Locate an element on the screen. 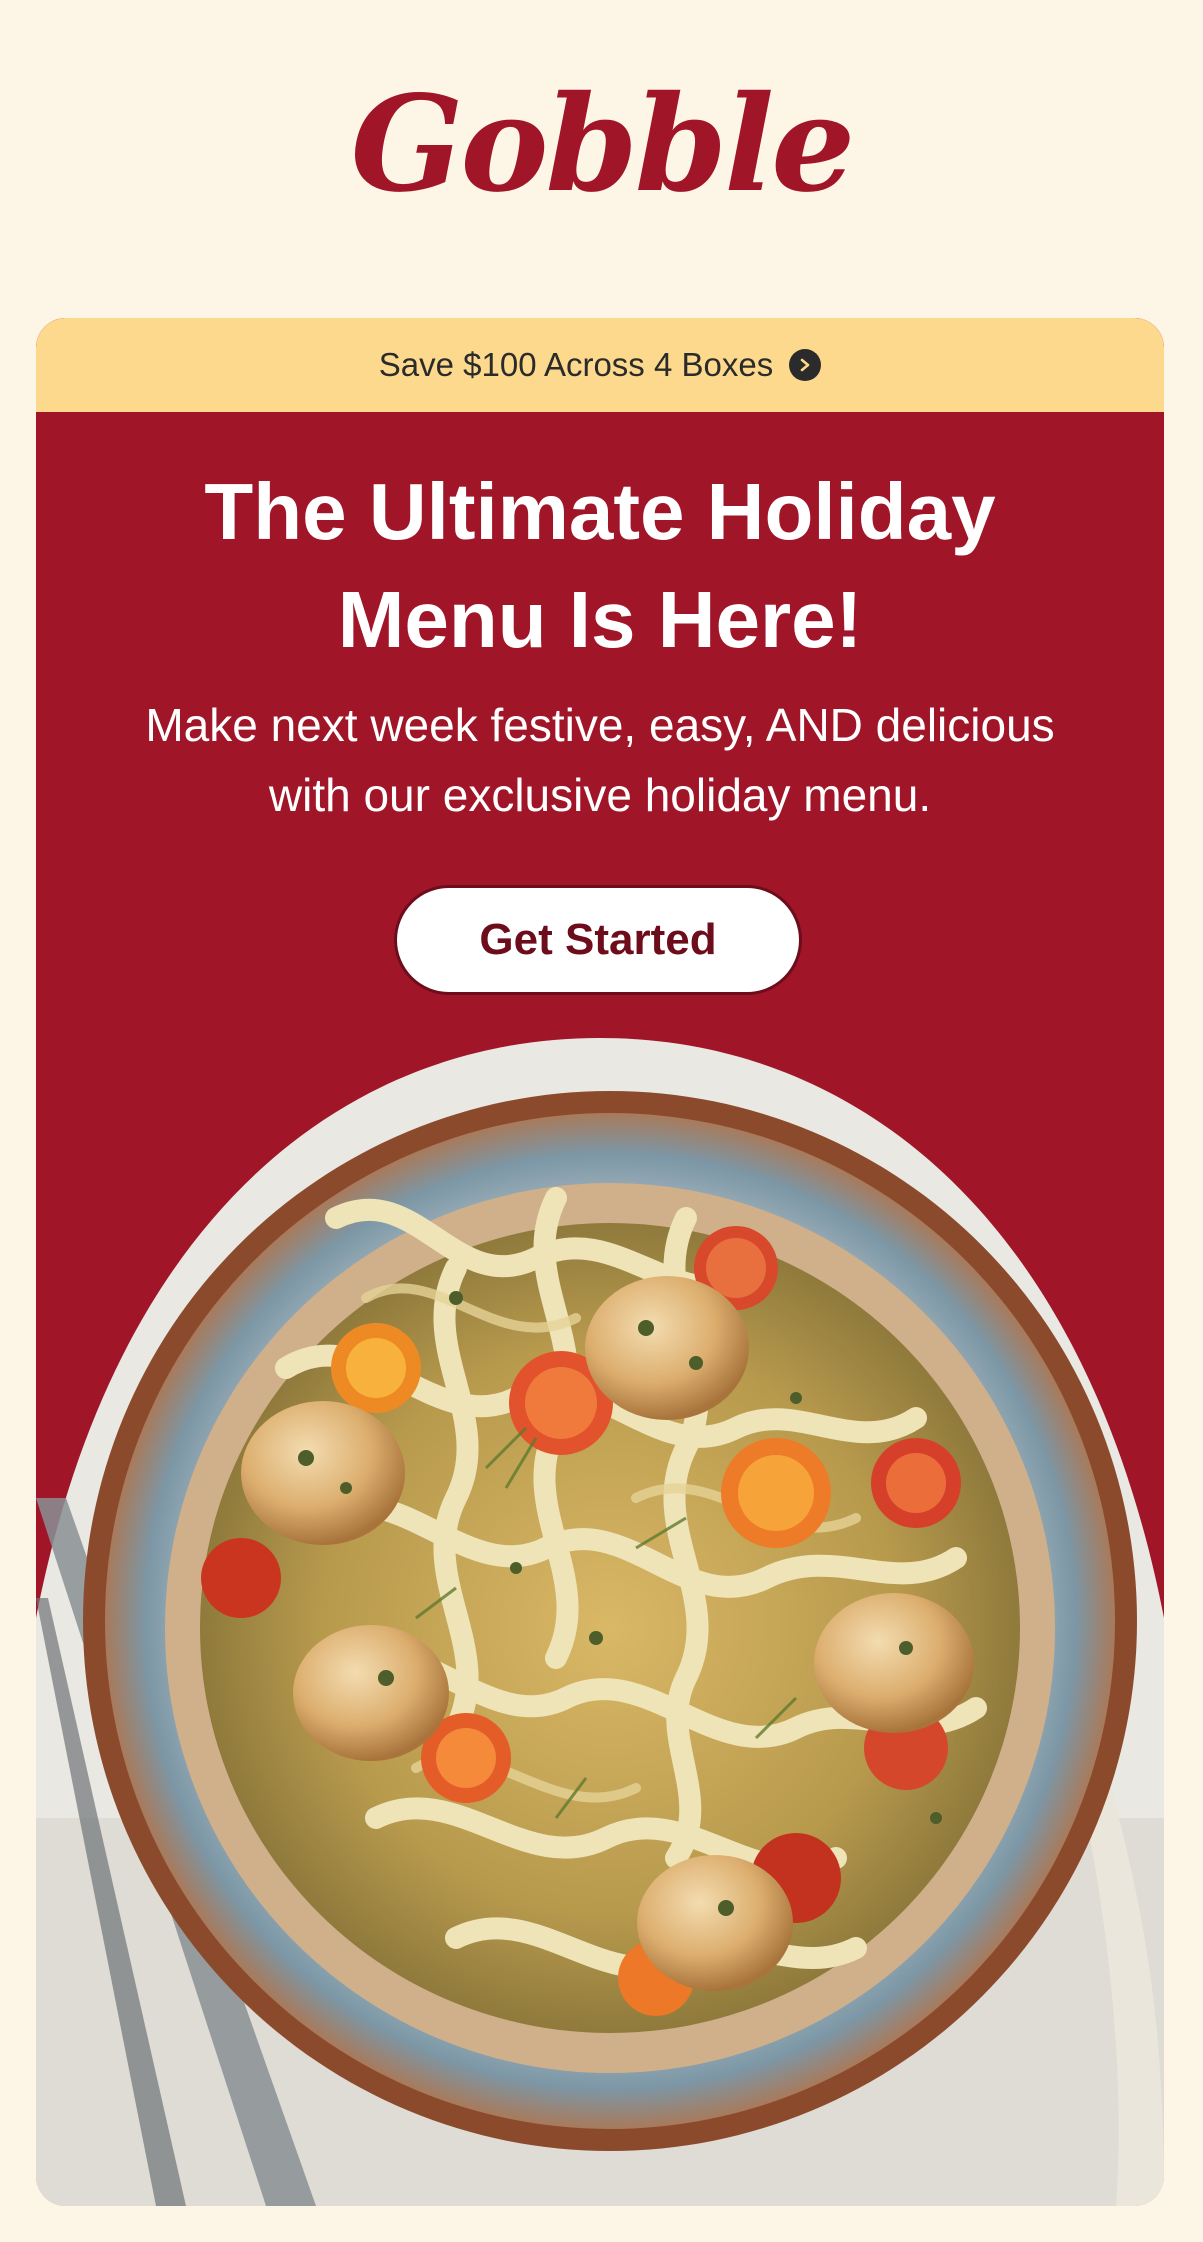 This screenshot has height=2242, width=1203. hero-title-line: The Ultimate Holiday is located at coordinates (600, 511).